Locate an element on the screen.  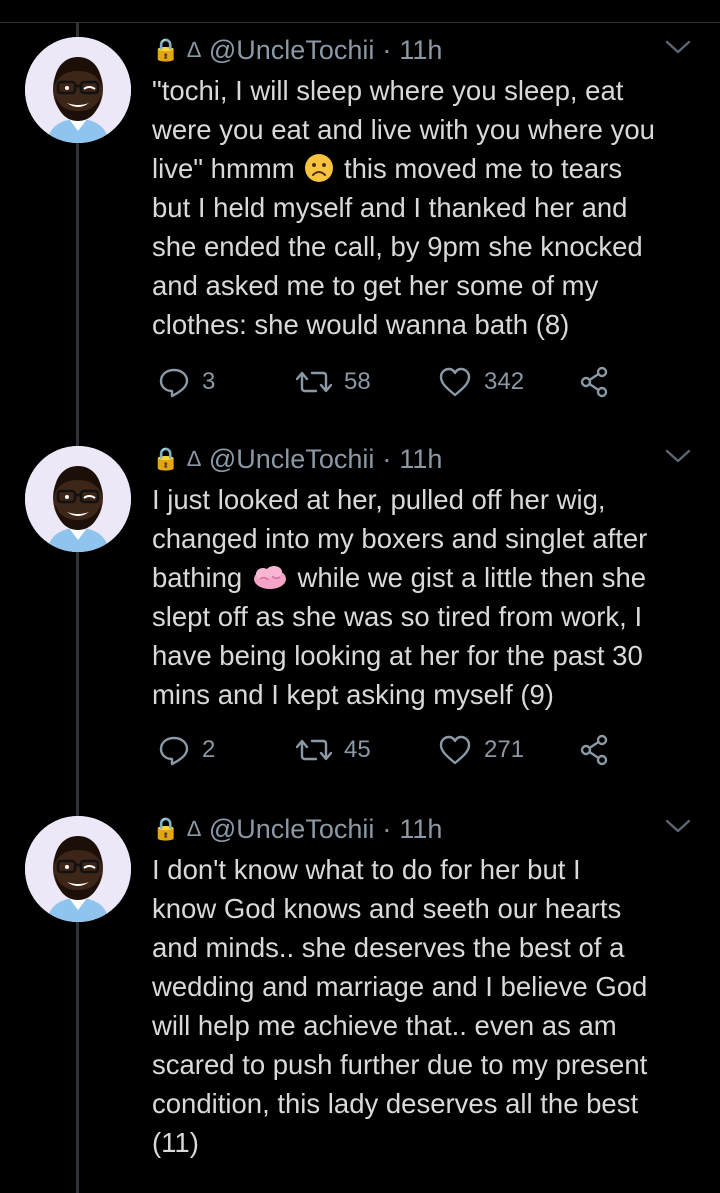
reply-count: 3 is located at coordinates (209, 381).